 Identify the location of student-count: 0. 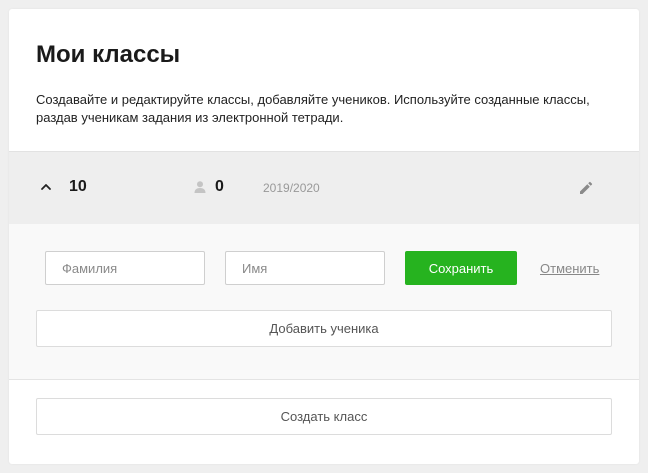
(219, 186).